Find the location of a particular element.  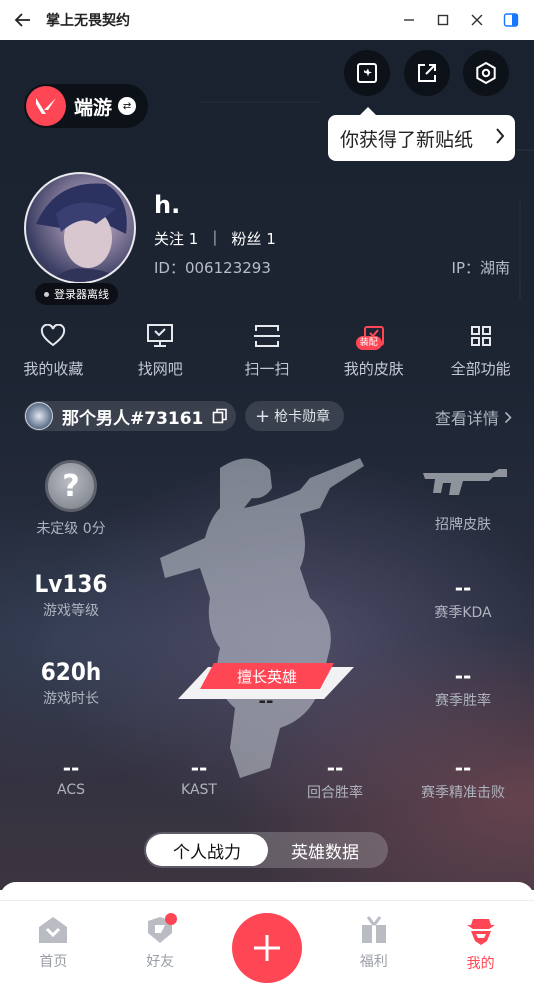

minimize-button is located at coordinates (409, 20).